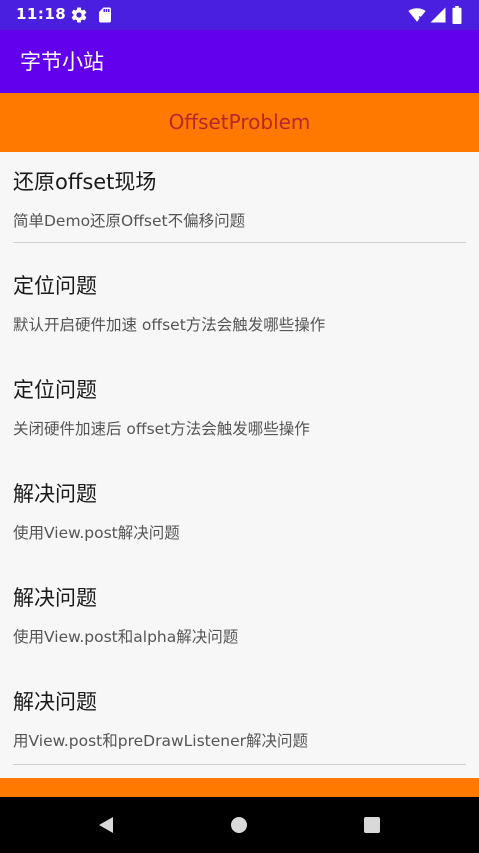 This screenshot has width=479, height=853. What do you see at coordinates (239, 61) in the screenshot?
I see `app-bar: 字节小站` at bounding box center [239, 61].